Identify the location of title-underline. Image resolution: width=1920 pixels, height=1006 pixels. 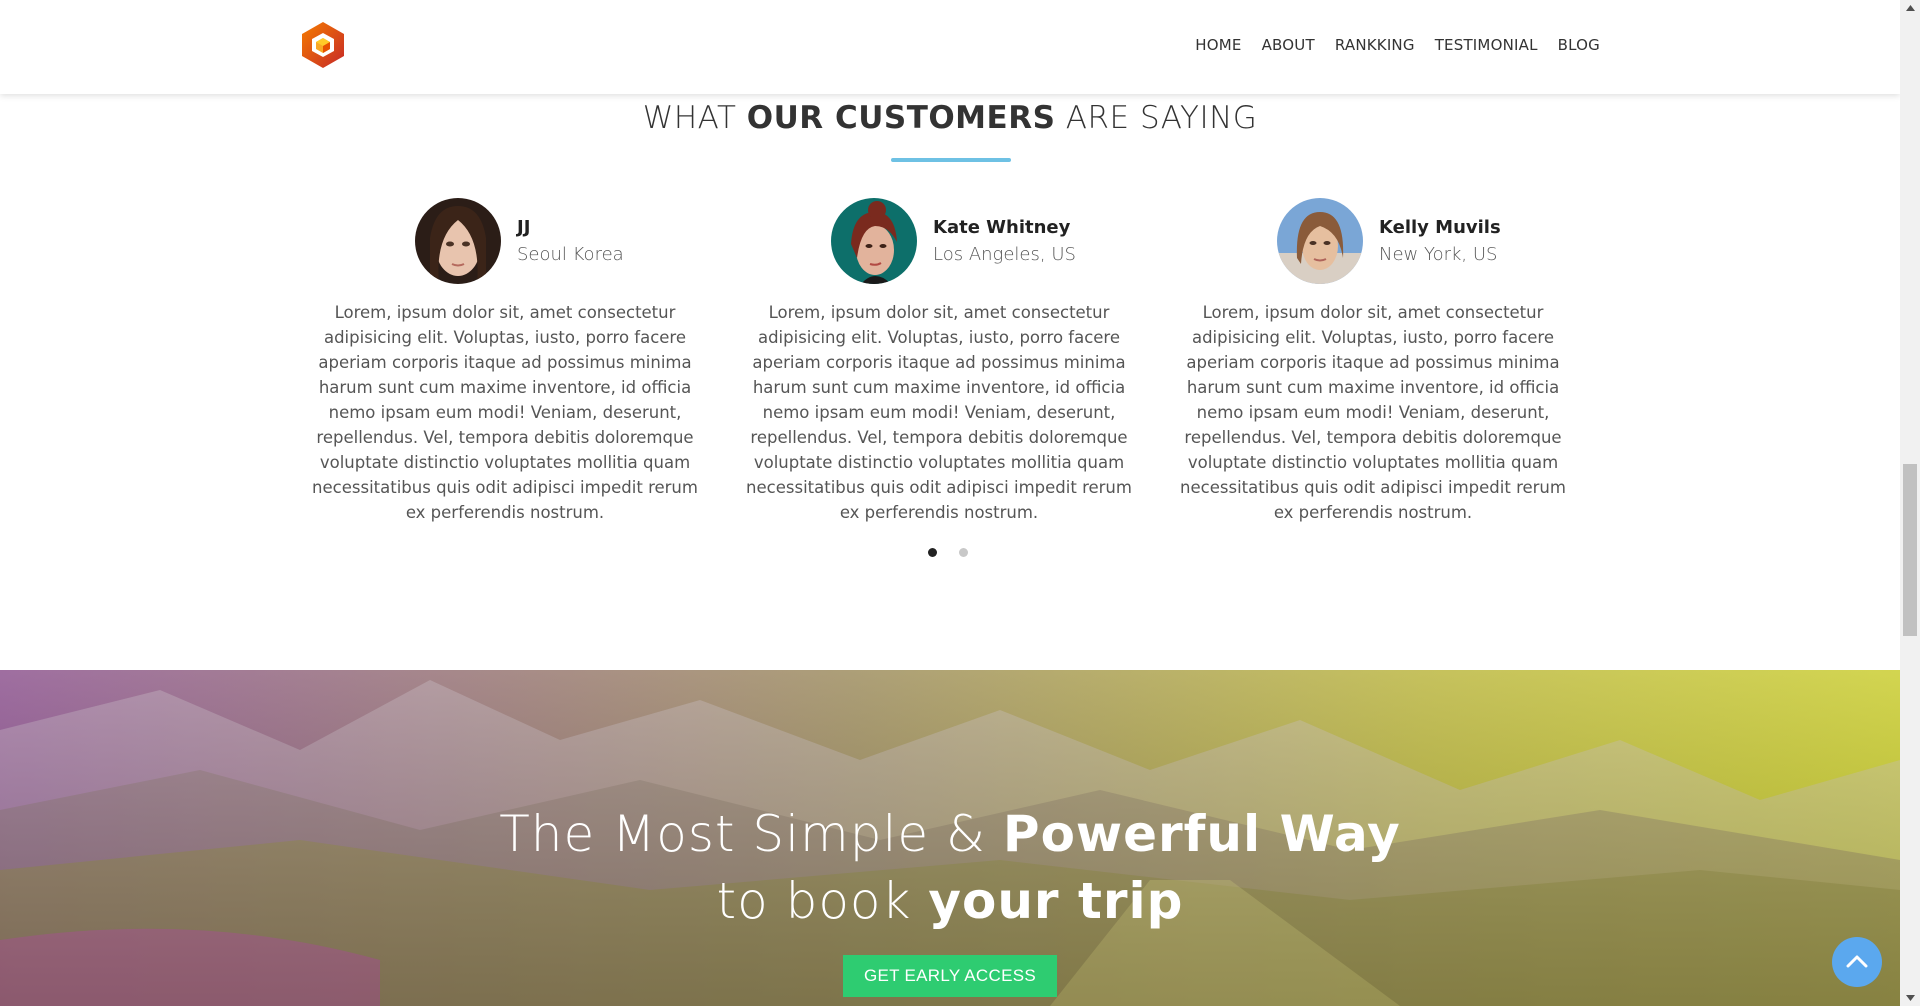
(951, 160).